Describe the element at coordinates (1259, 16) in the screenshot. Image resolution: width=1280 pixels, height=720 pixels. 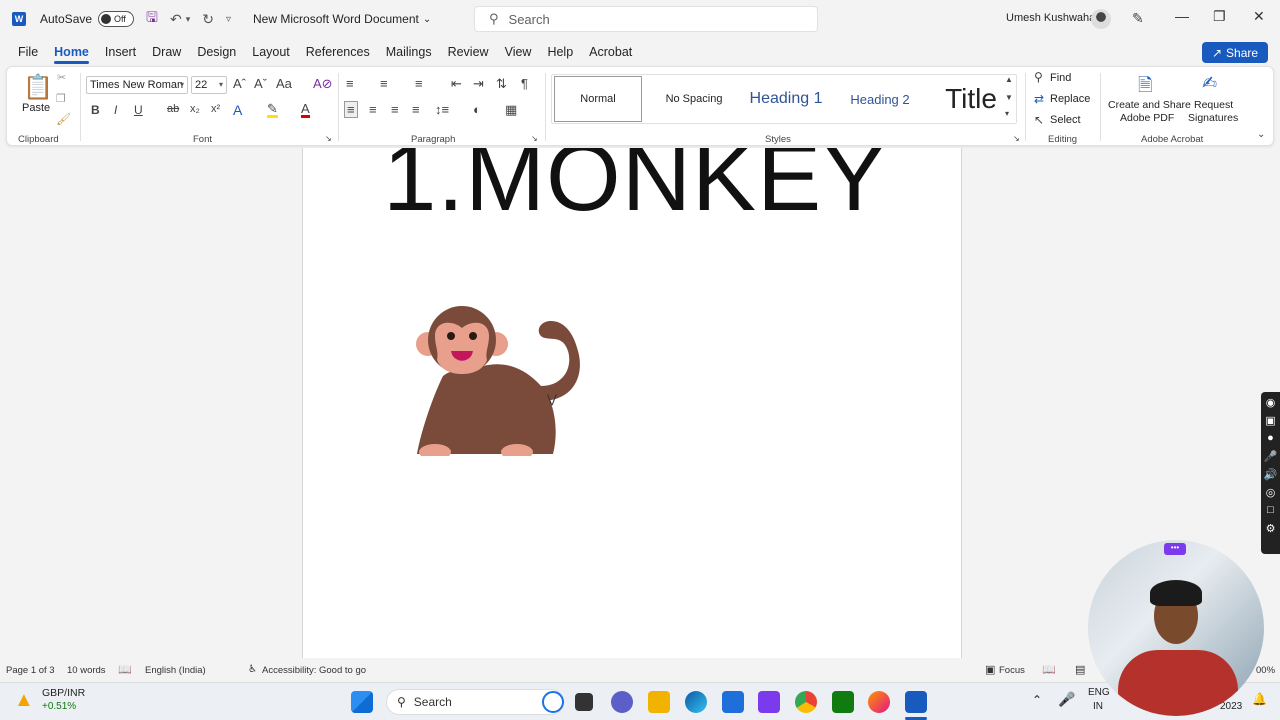
I see `close-icon: ✕` at that location.